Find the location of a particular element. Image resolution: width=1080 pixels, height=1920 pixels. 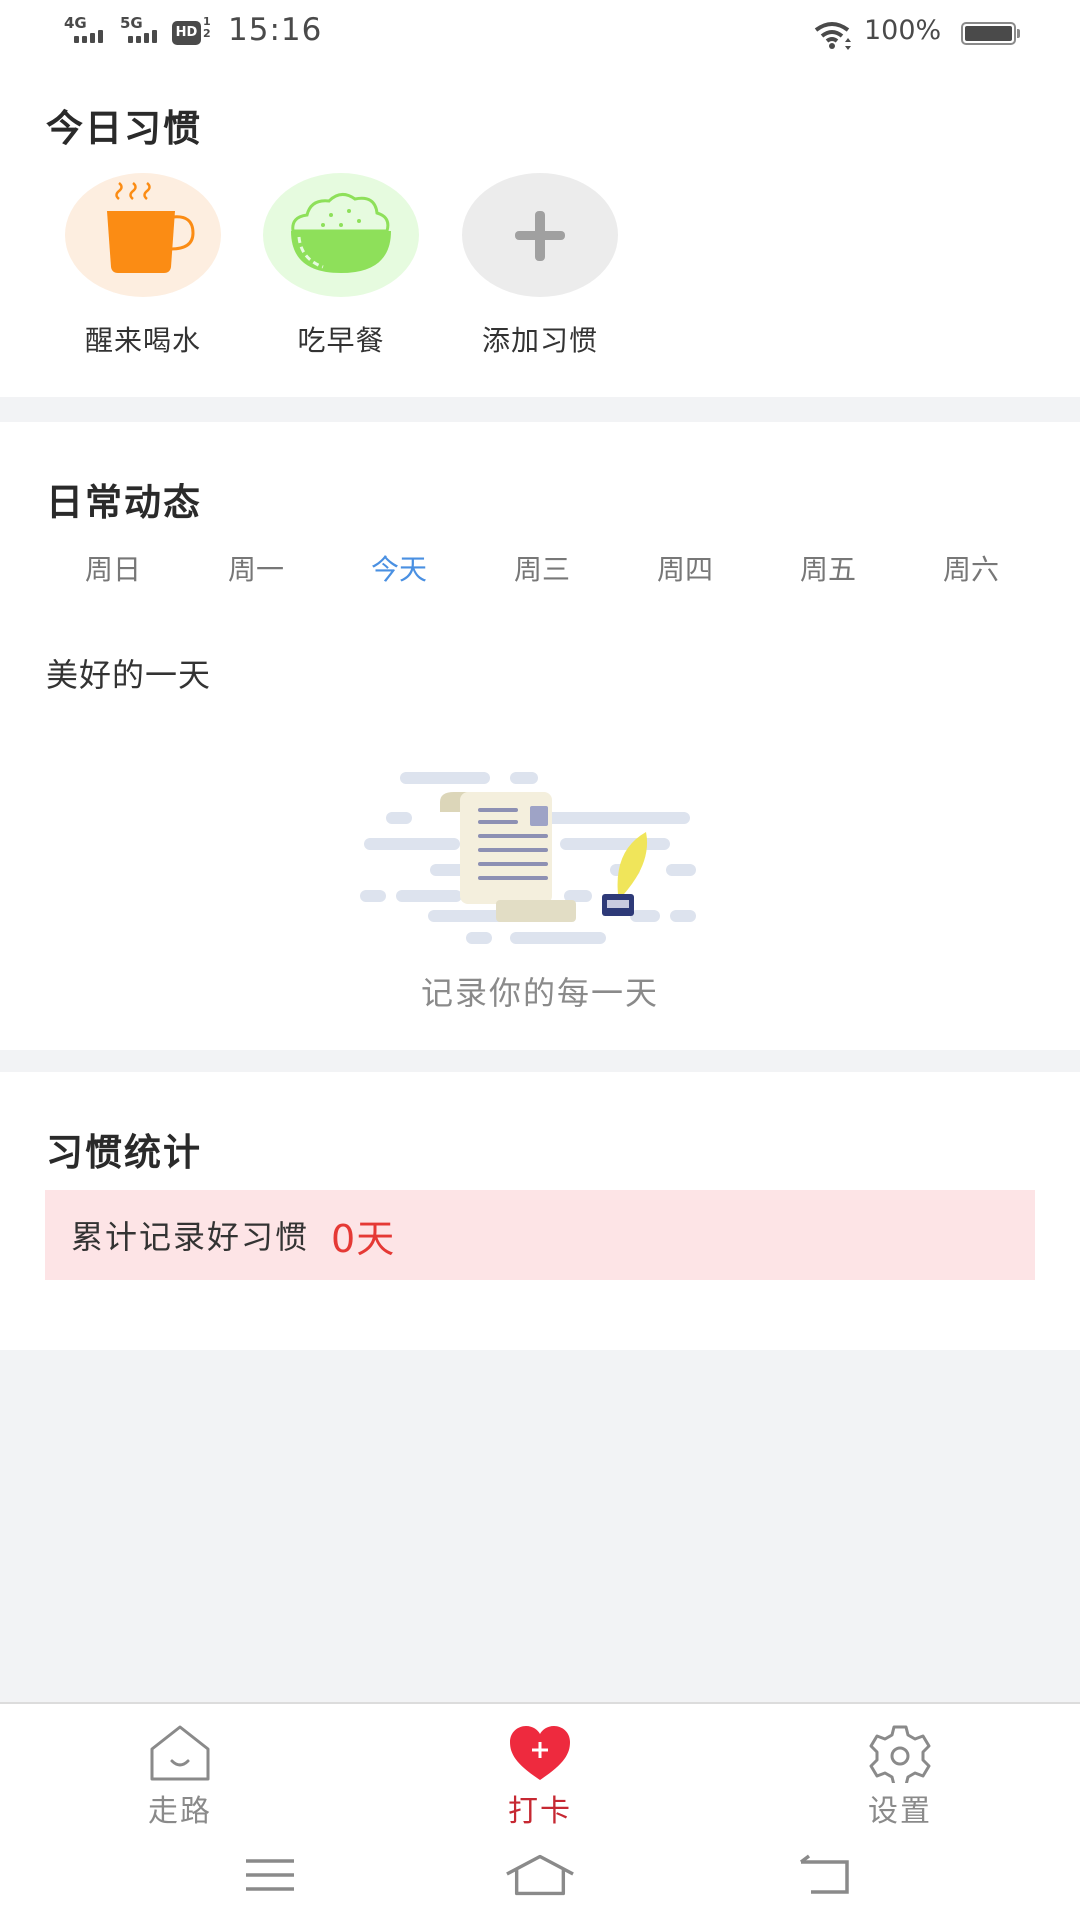

hd-voice-icon: HD is located at coordinates (186, 33).